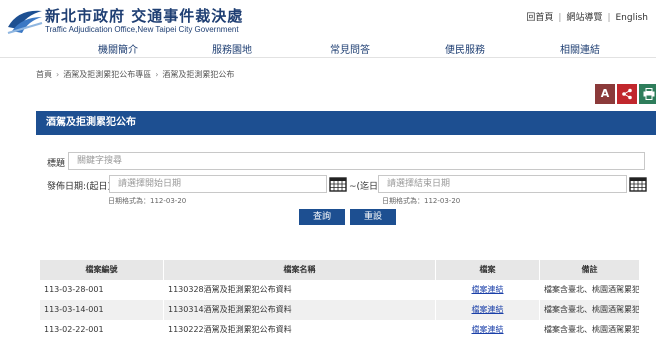 This screenshot has width=656, height=344. What do you see at coordinates (328, 48) in the screenshot?
I see `main-nav: 機關簡介 服務園地 常見問答 便民服務 相關連結` at bounding box center [328, 48].